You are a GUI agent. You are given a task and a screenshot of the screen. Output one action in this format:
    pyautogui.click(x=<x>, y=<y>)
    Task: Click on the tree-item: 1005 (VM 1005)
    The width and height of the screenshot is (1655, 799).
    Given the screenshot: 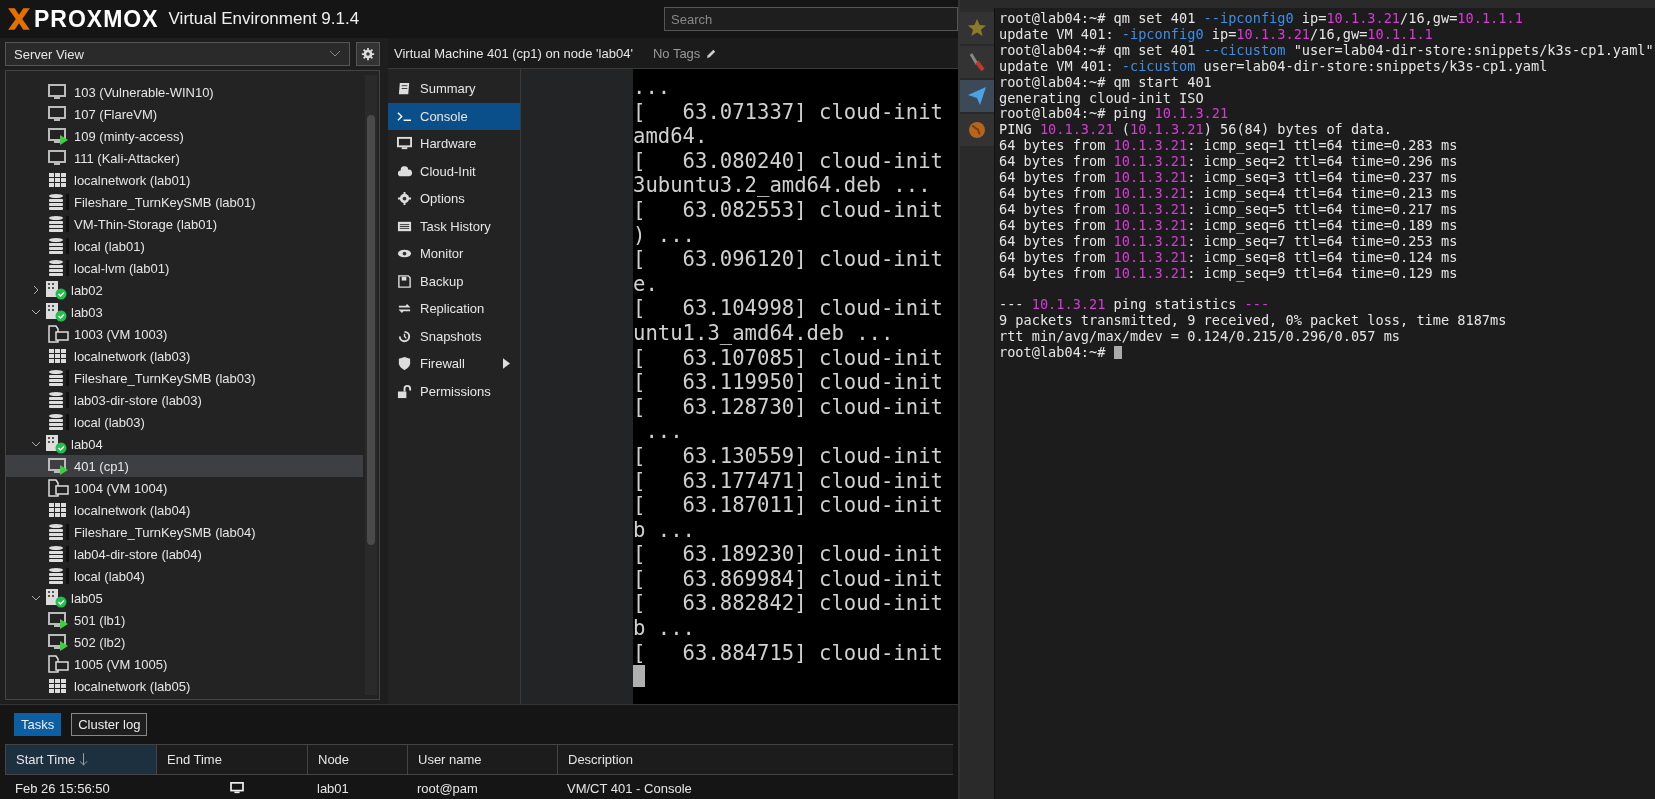 What is the action you would take?
    pyautogui.click(x=184, y=664)
    